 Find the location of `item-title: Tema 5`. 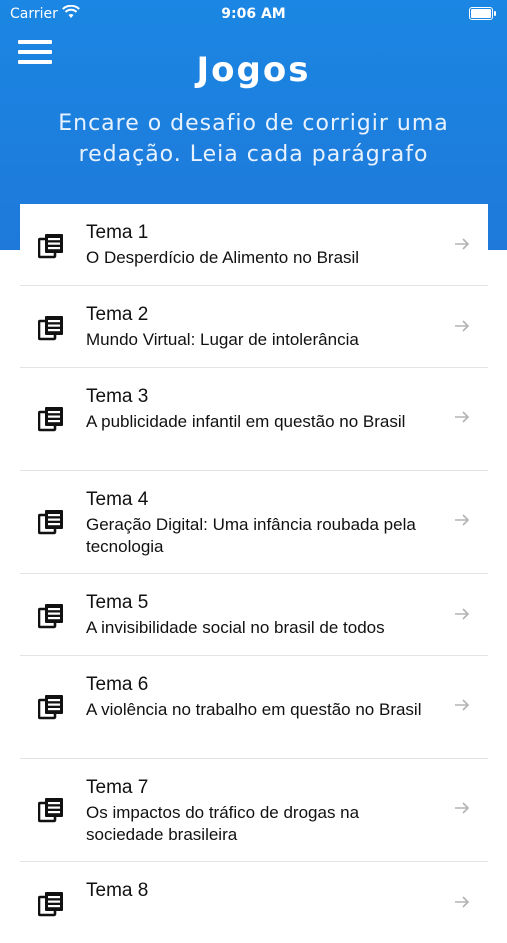

item-title: Tema 5 is located at coordinates (117, 602).